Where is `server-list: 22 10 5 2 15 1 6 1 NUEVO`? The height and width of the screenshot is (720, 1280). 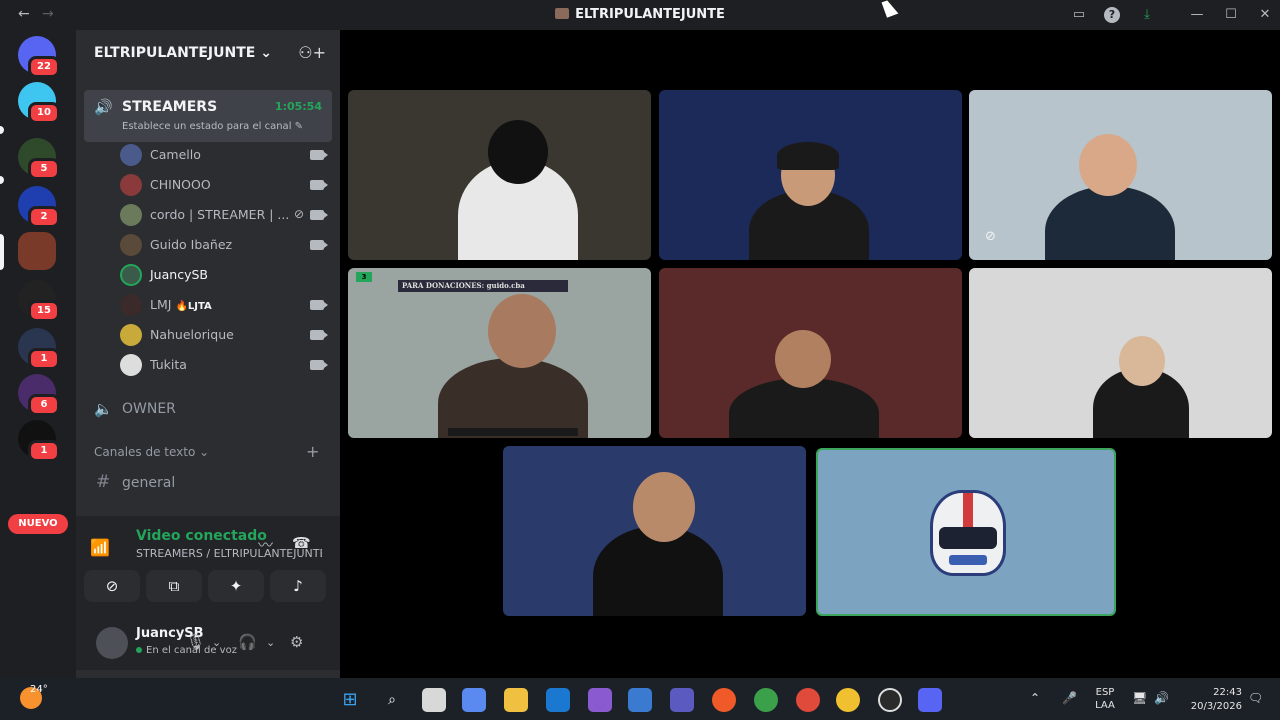 server-list: 22 10 5 2 15 1 6 1 NUEVO is located at coordinates (38, 354).